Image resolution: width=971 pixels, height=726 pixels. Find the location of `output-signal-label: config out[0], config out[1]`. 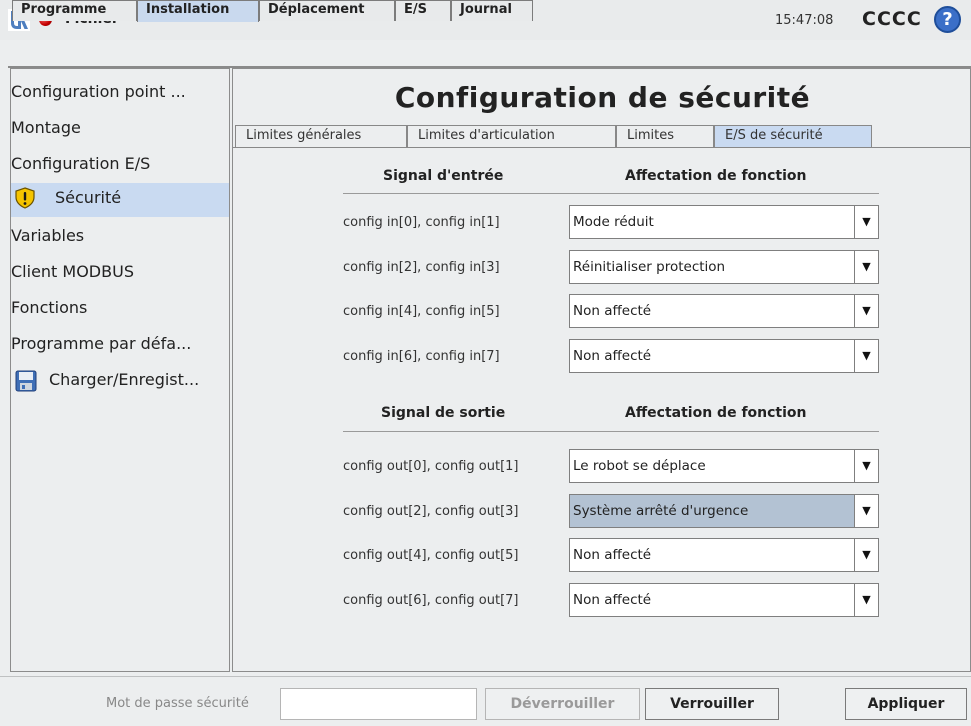

output-signal-label: config out[0], config out[1] is located at coordinates (431, 466).